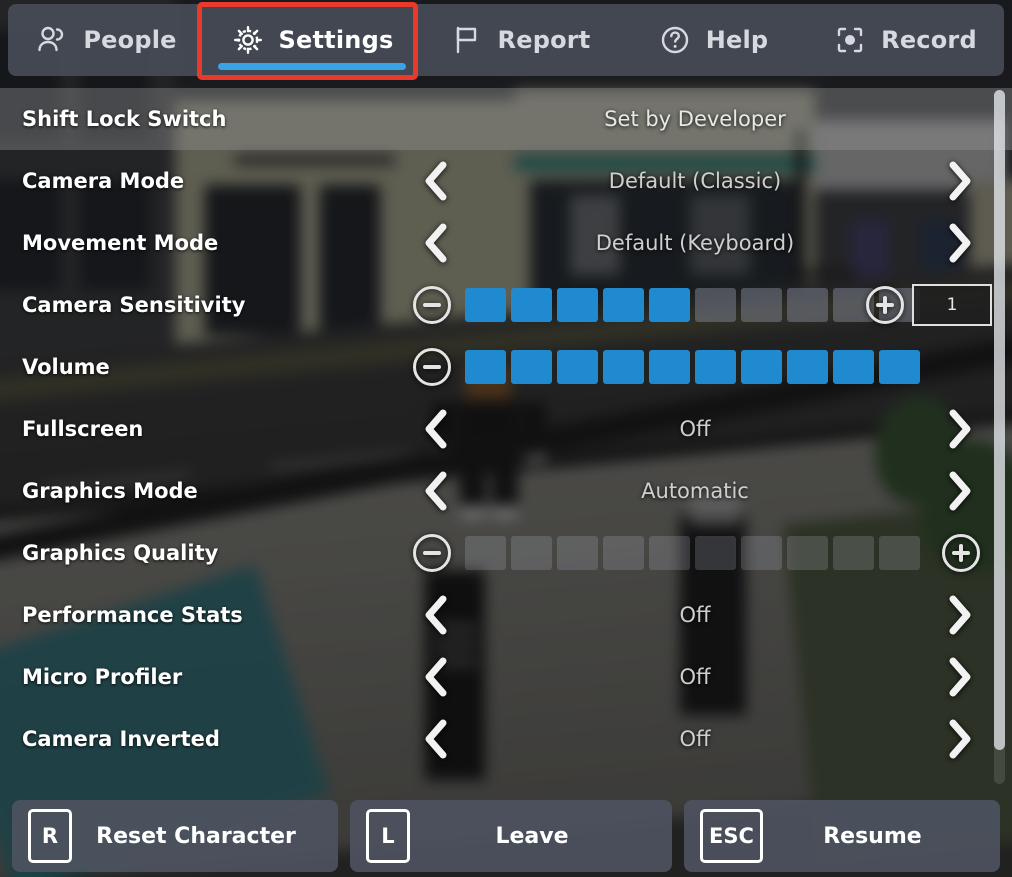 Image resolution: width=1012 pixels, height=877 pixels. Describe the element at coordinates (506, 491) in the screenshot. I see `setting-row-graphics-mode: Graphics Mode Automatic` at that location.